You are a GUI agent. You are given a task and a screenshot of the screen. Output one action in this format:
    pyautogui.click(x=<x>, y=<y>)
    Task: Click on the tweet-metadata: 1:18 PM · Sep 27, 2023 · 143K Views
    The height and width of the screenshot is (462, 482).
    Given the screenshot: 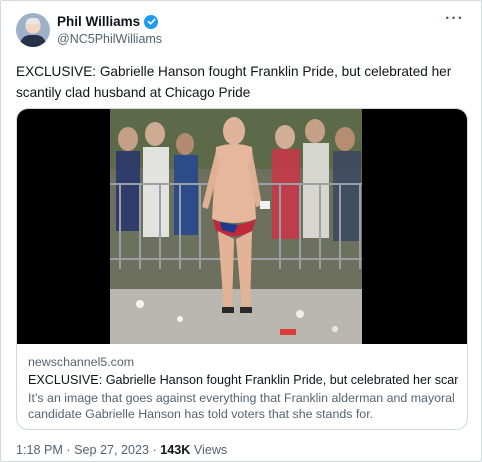 What is the action you would take?
    pyautogui.click(x=121, y=450)
    